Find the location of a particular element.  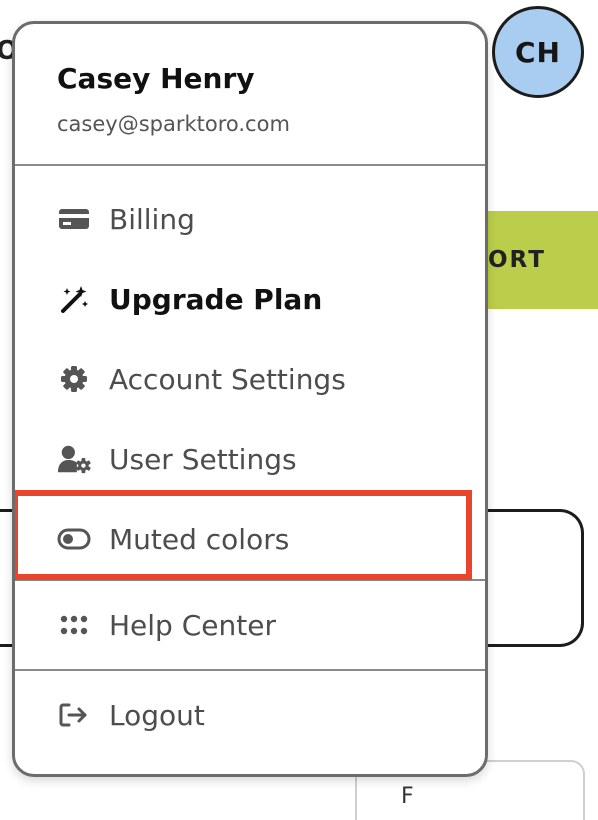

menu-item-help-center: Help Center is located at coordinates (250, 625).